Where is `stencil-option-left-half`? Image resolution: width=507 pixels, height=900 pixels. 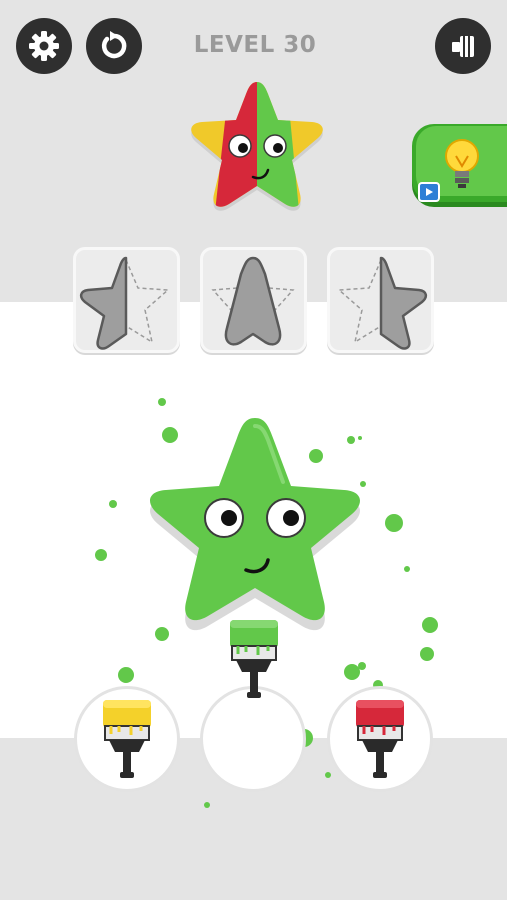
stencil-option-left-half is located at coordinates (126, 300).